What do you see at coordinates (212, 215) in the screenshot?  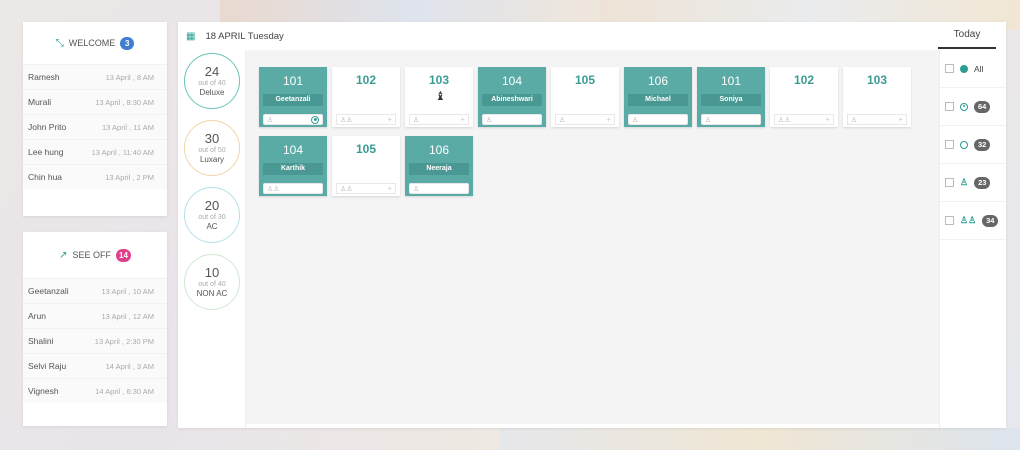 I see `category-ac: 20 out of 30 AC` at bounding box center [212, 215].